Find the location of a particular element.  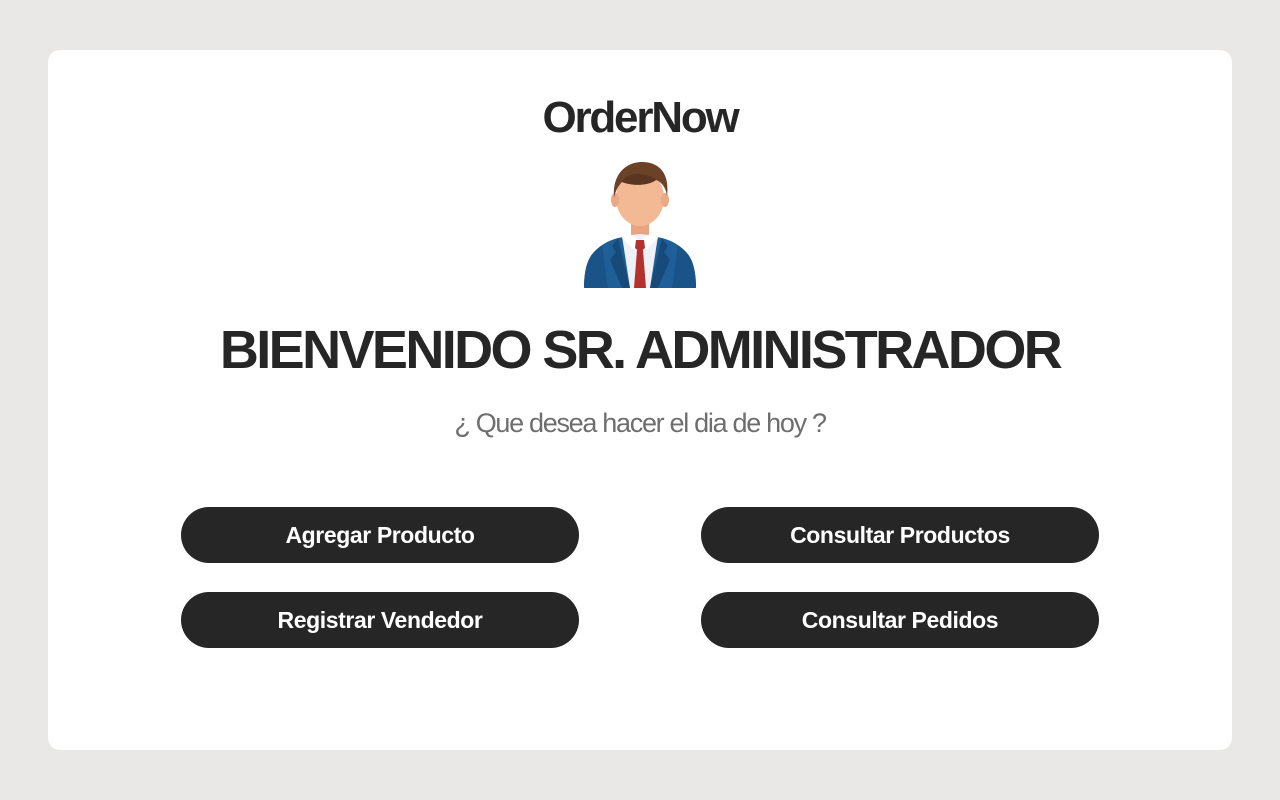

welcome-title: BIENVENIDO SR. ADMINISTRADOR is located at coordinates (641, 350).